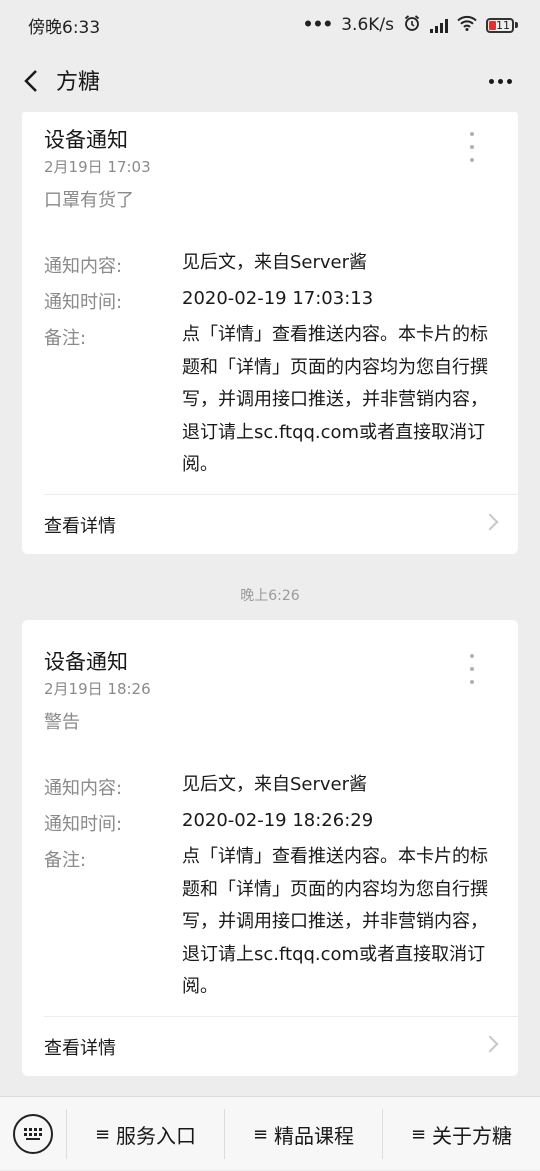 The height and width of the screenshot is (1171, 540). I want to click on card-subtitle: 口罩有货了, so click(89, 200).